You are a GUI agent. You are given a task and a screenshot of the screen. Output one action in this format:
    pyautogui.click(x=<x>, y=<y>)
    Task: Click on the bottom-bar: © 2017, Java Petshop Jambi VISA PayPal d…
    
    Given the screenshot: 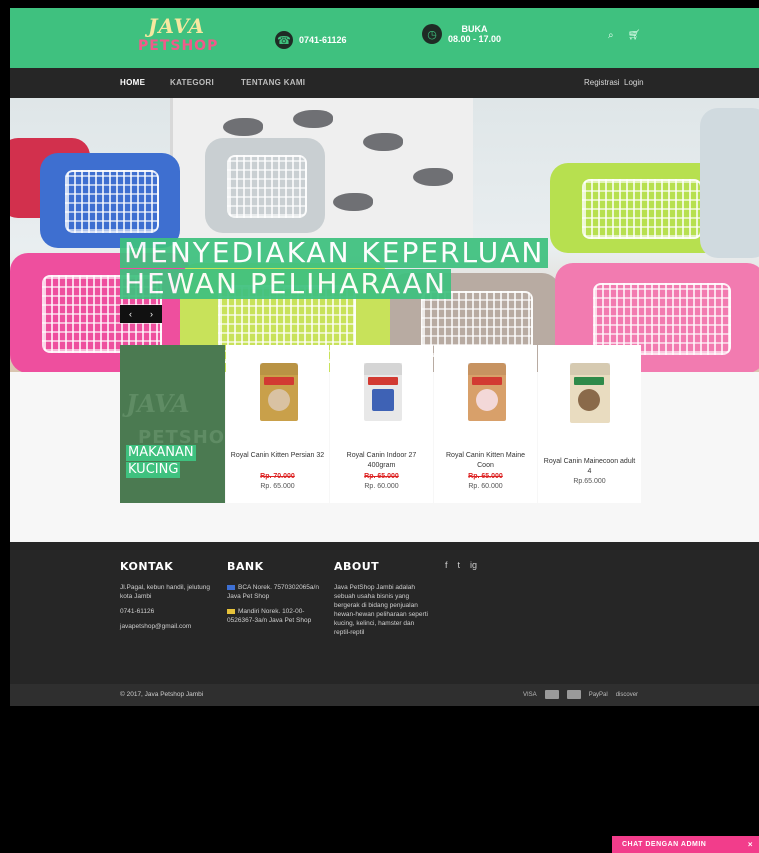 What is the action you would take?
    pyautogui.click(x=384, y=695)
    